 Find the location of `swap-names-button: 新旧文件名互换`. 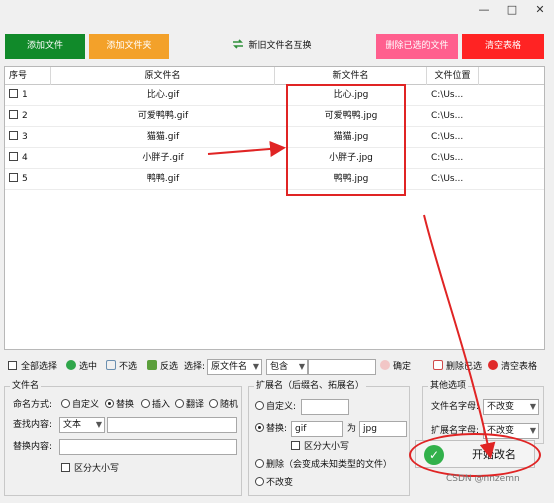

swap-names-button: 新旧文件名互换 is located at coordinates (272, 46).